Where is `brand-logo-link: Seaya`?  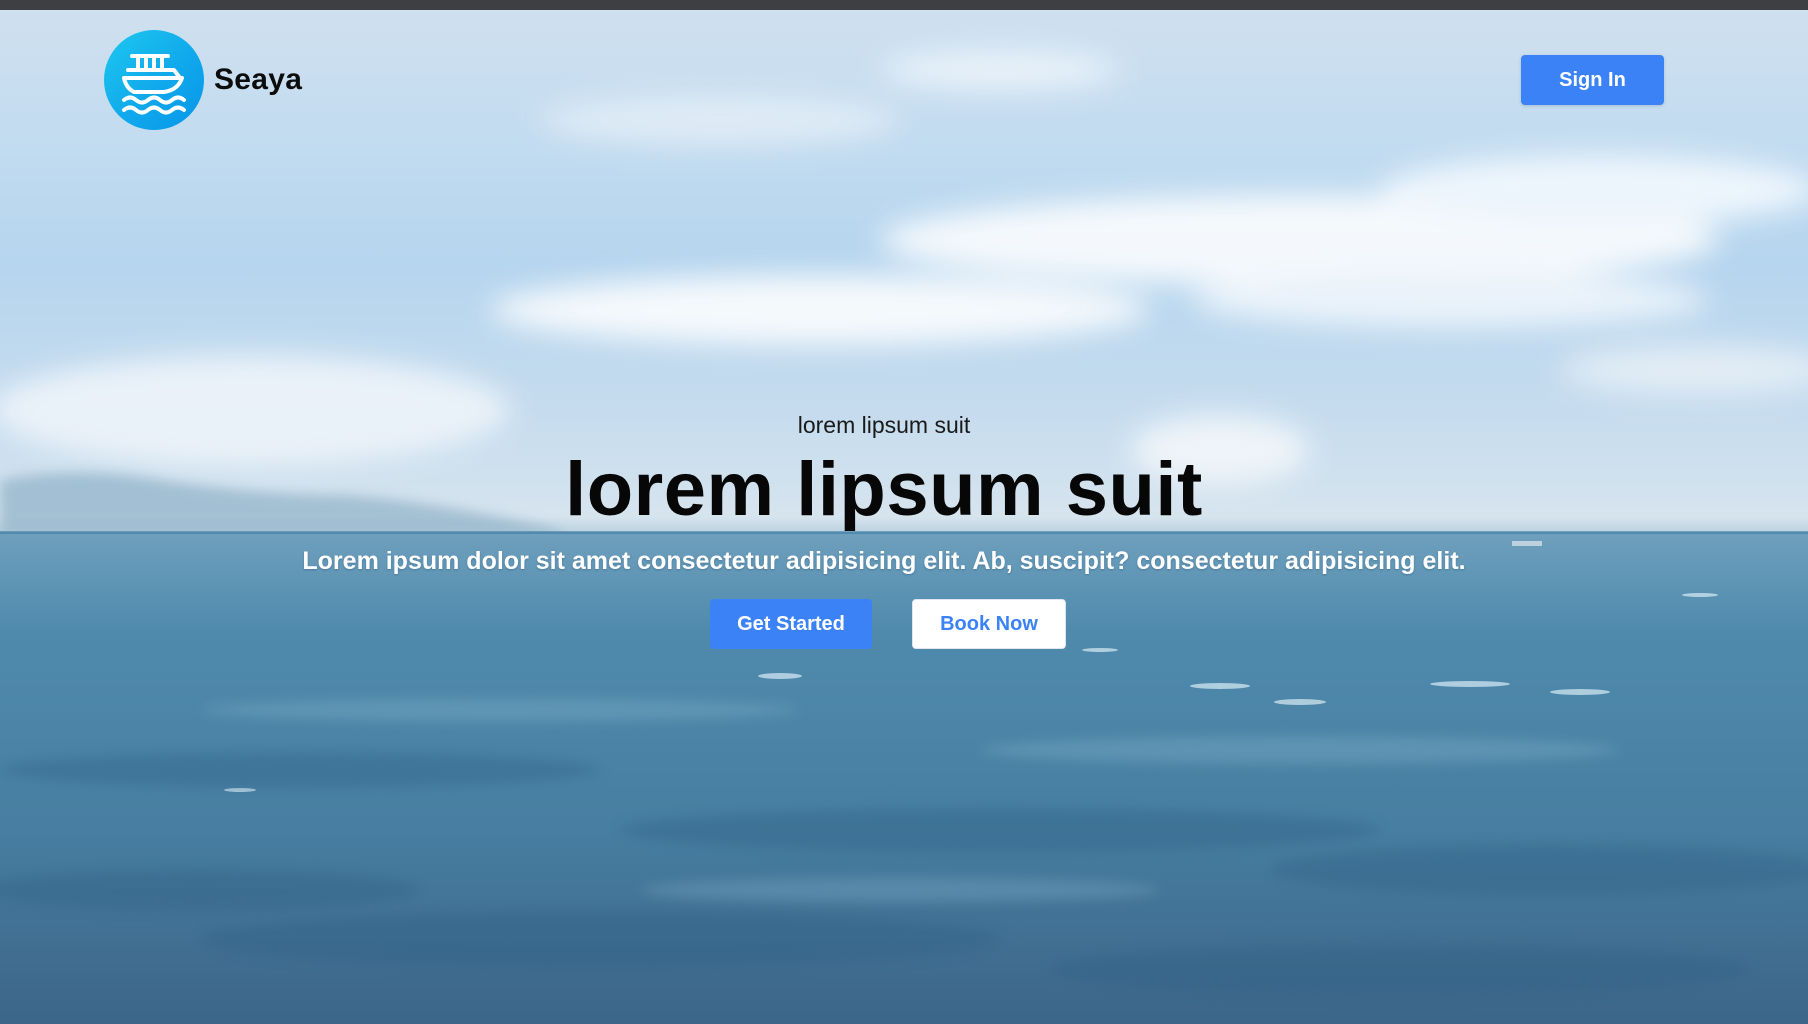
brand-logo-link: Seaya is located at coordinates (203, 80).